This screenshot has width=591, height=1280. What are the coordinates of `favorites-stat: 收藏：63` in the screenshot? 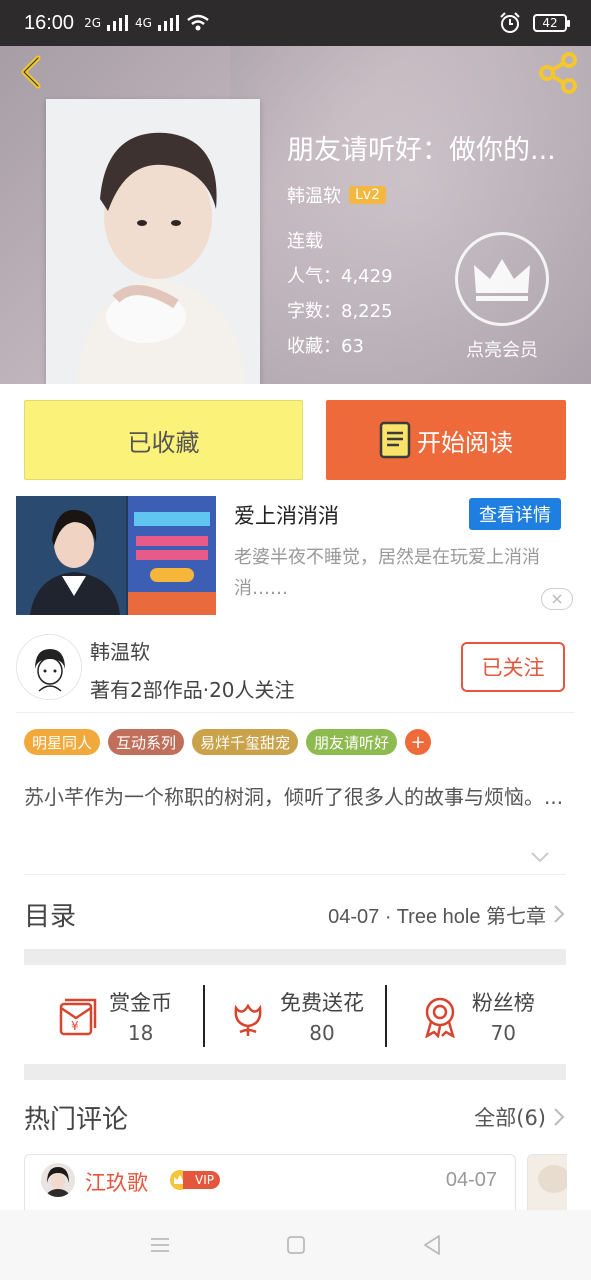 It's located at (325, 346).